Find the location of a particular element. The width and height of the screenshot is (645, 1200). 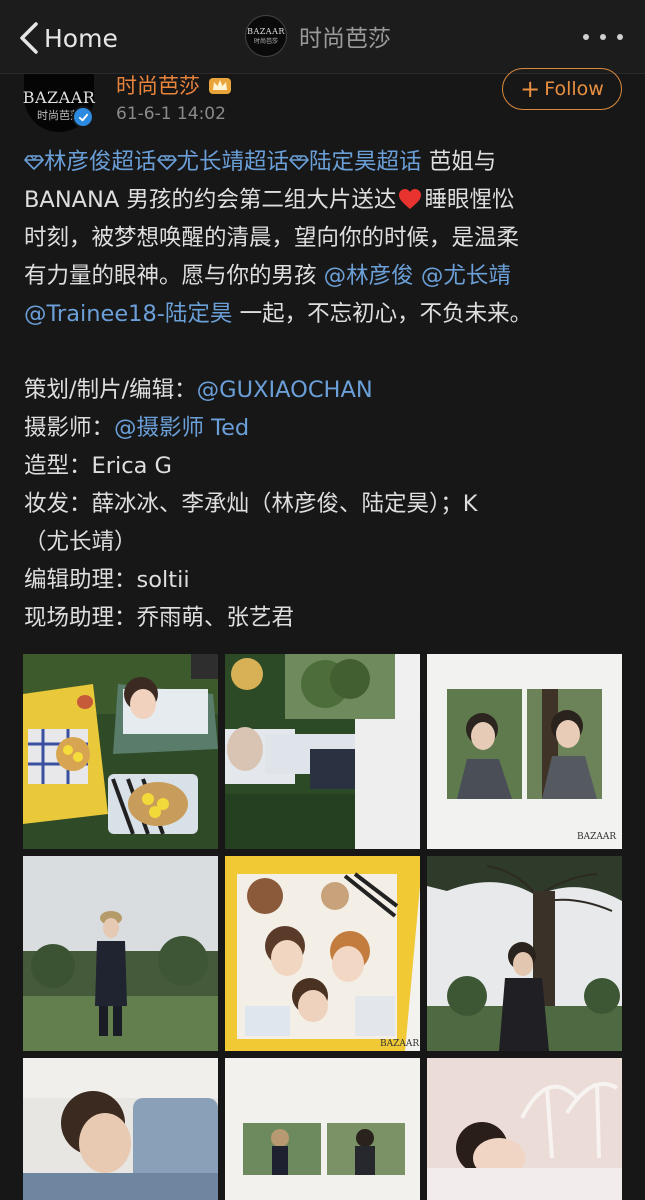

user-name-text: 时尚芭莎 is located at coordinates (158, 86).